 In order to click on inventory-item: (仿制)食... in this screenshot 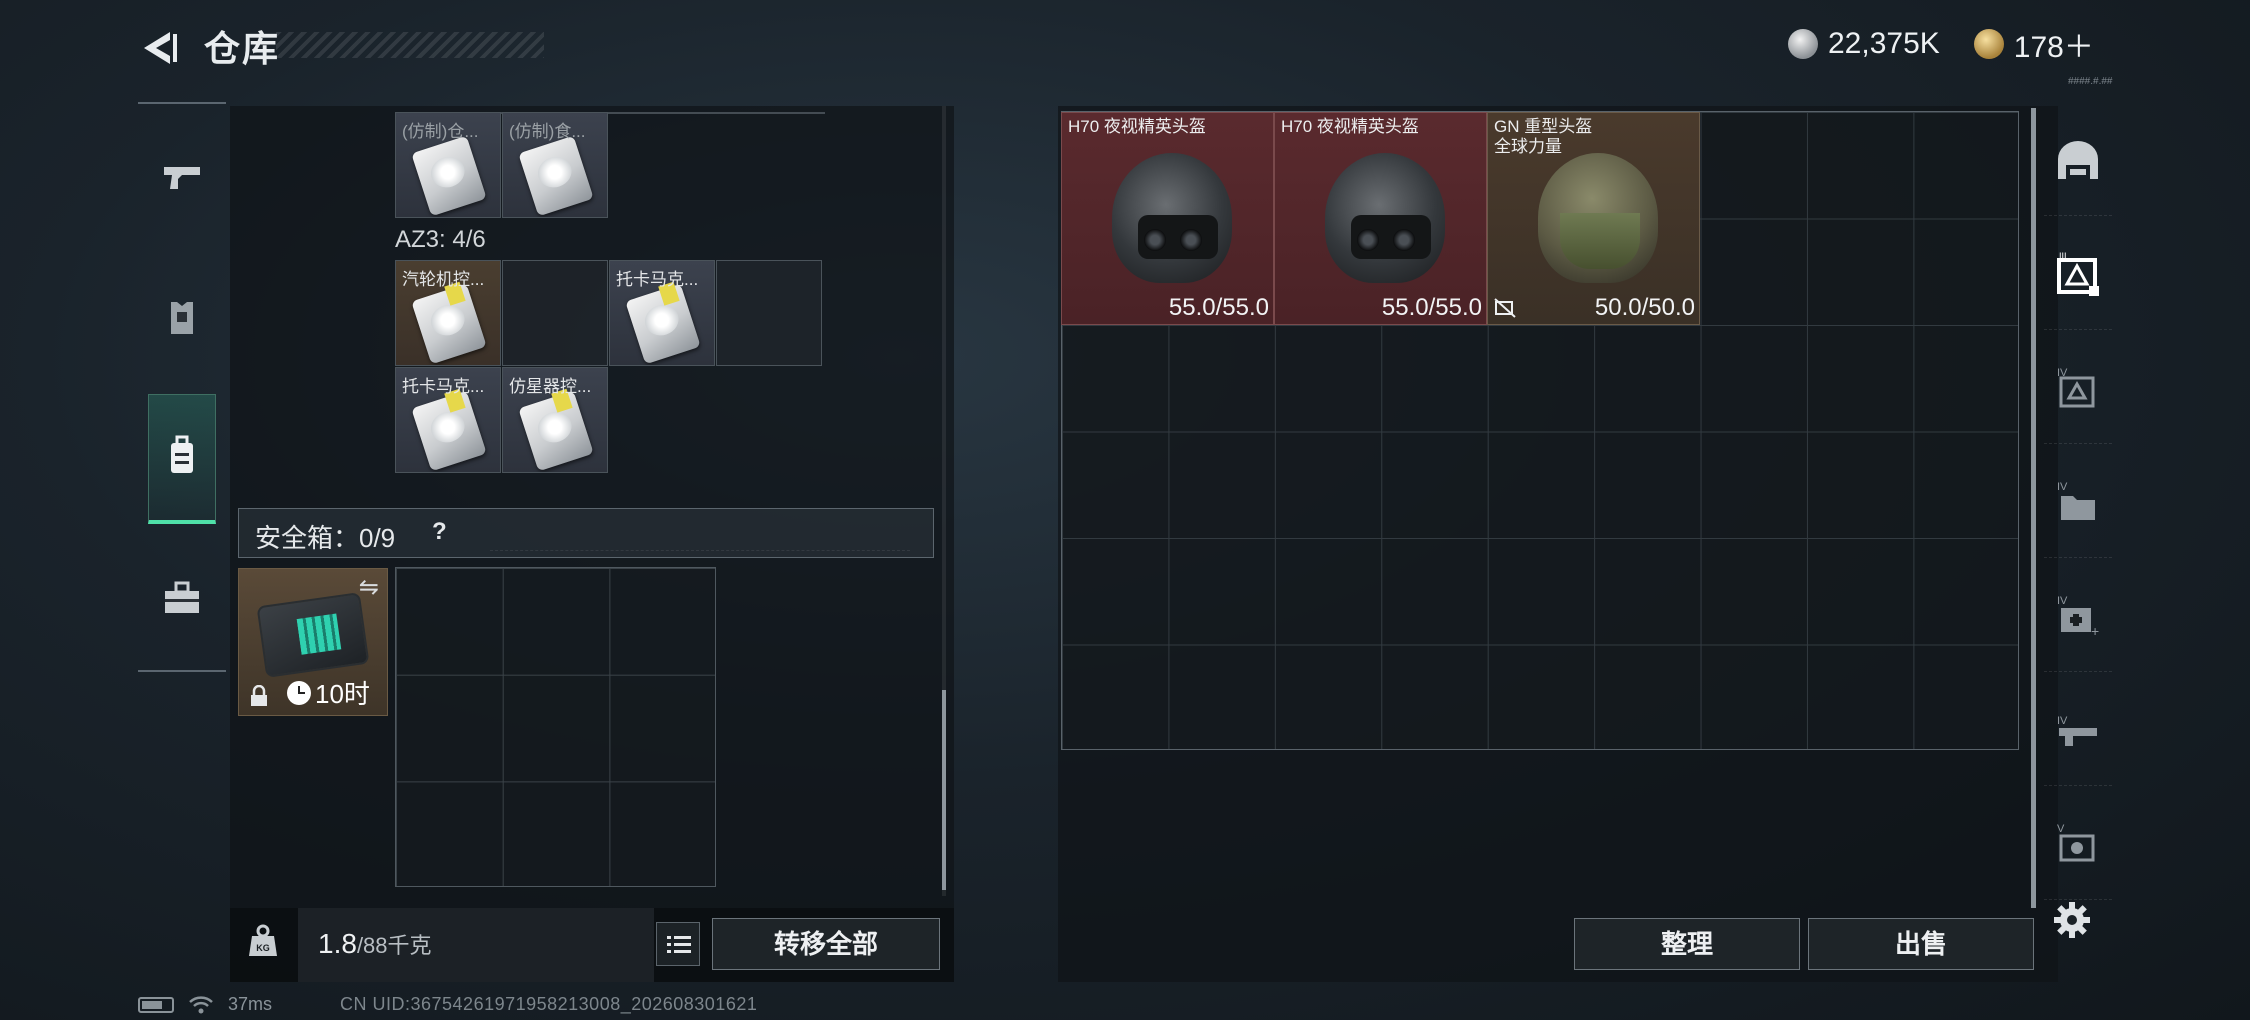, I will do `click(555, 165)`.